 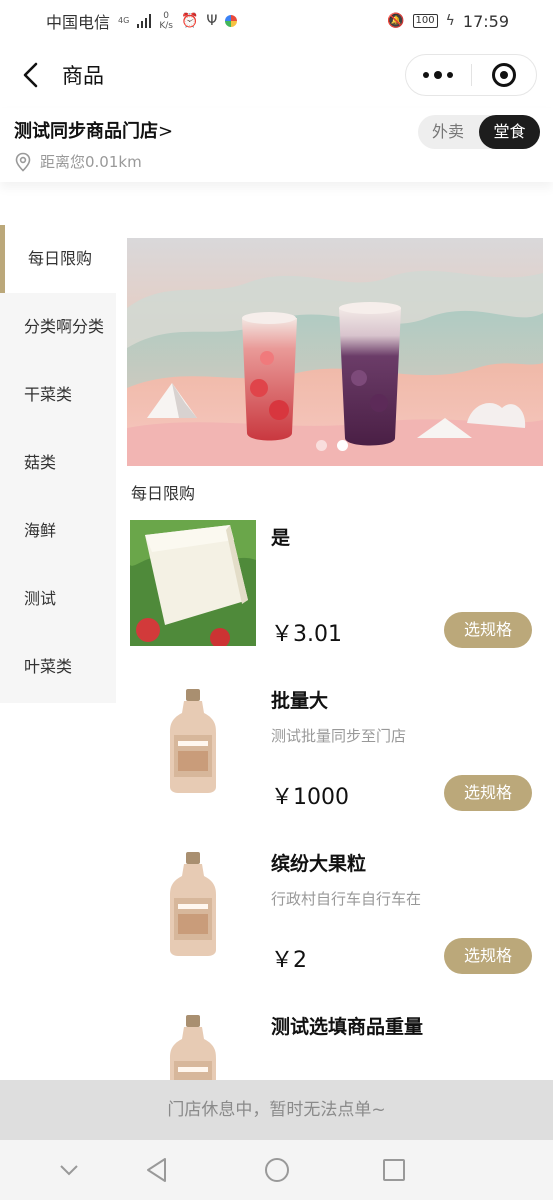 What do you see at coordinates (163, 493) in the screenshot?
I see `section-title: 每日限购` at bounding box center [163, 493].